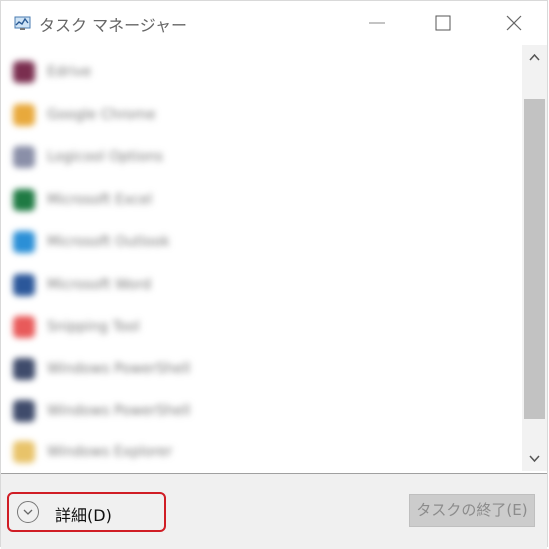 The image size is (549, 549). I want to click on maximize-button, so click(443, 23).